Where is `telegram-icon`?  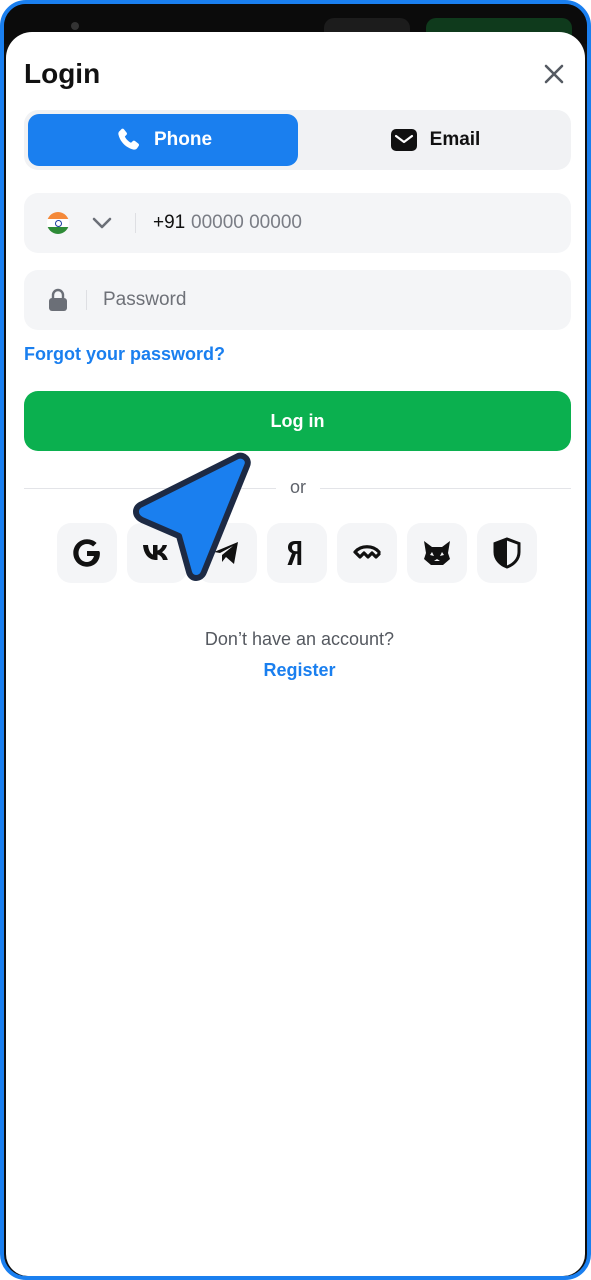 telegram-icon is located at coordinates (226, 553).